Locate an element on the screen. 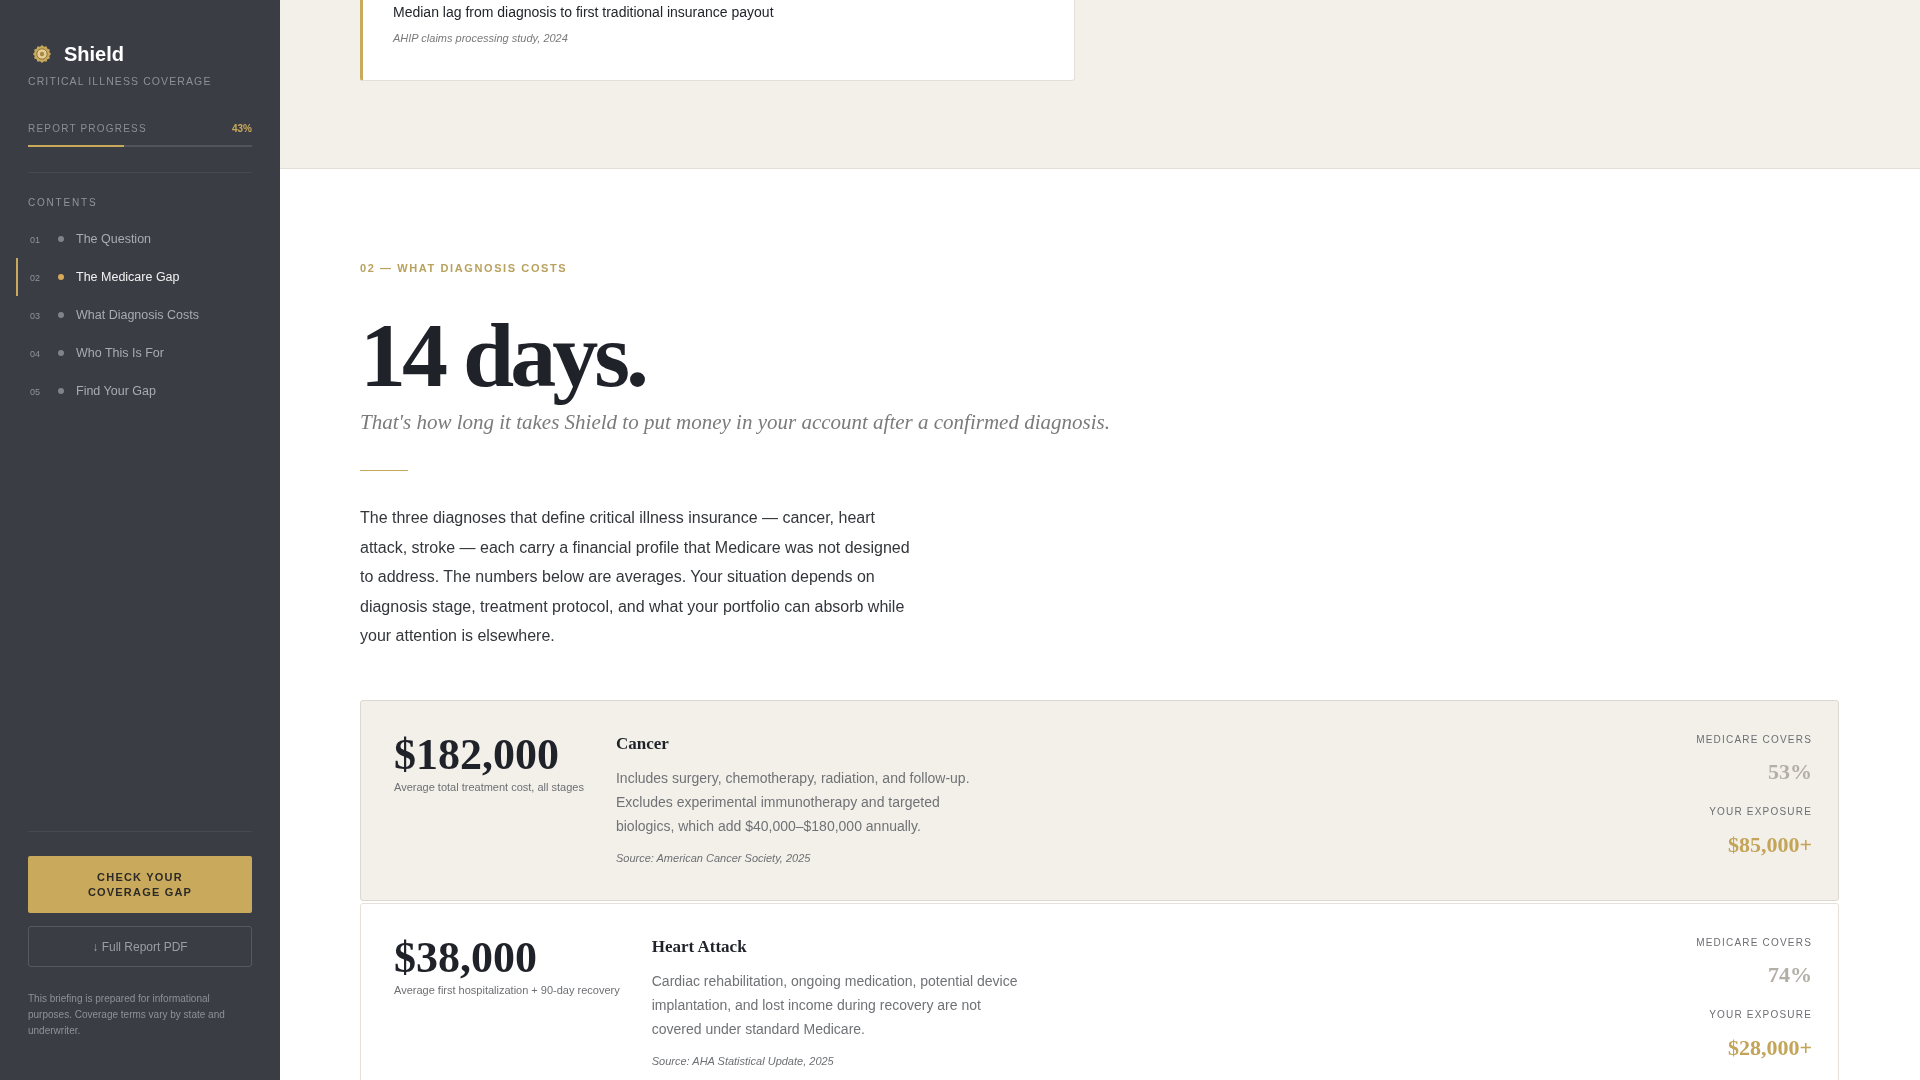 This screenshot has width=1920, height=1080. brand-tagline: CRITICAL ILLNESS COVERAGE is located at coordinates (120, 81).